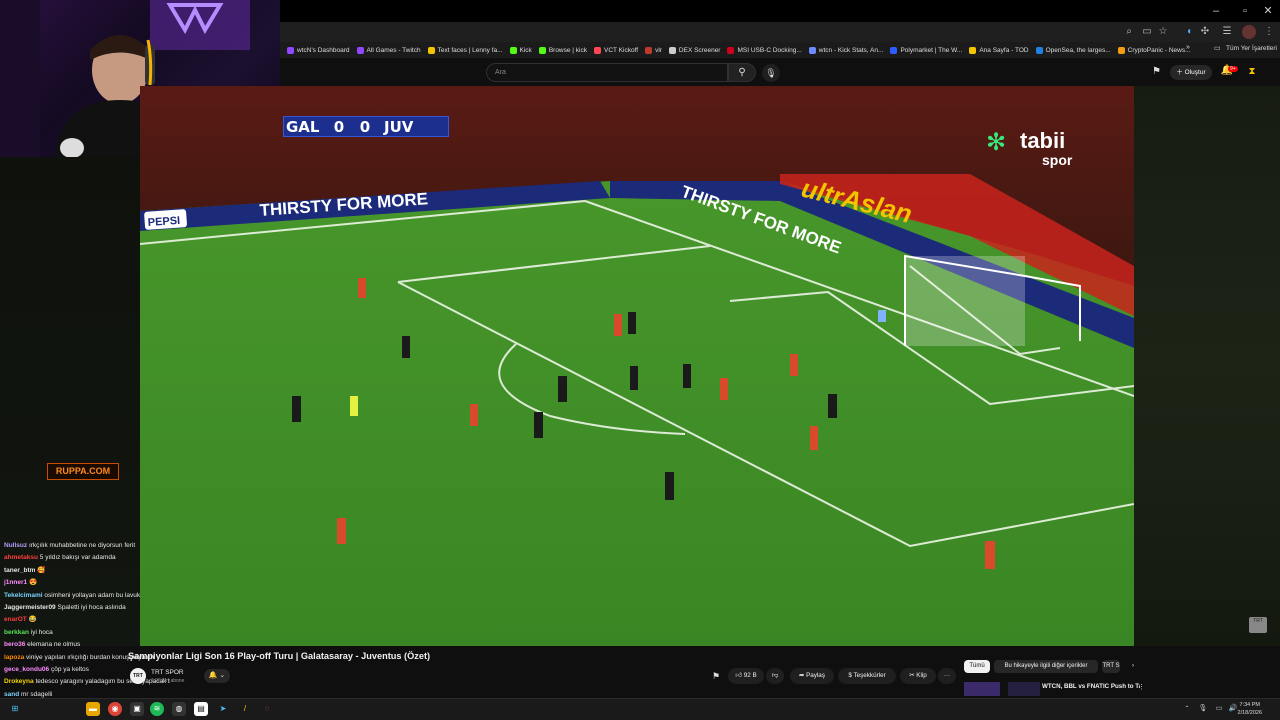 The image size is (1280, 720). What do you see at coordinates (653, 50) in the screenshot?
I see `bookmark-item: vlr` at bounding box center [653, 50].